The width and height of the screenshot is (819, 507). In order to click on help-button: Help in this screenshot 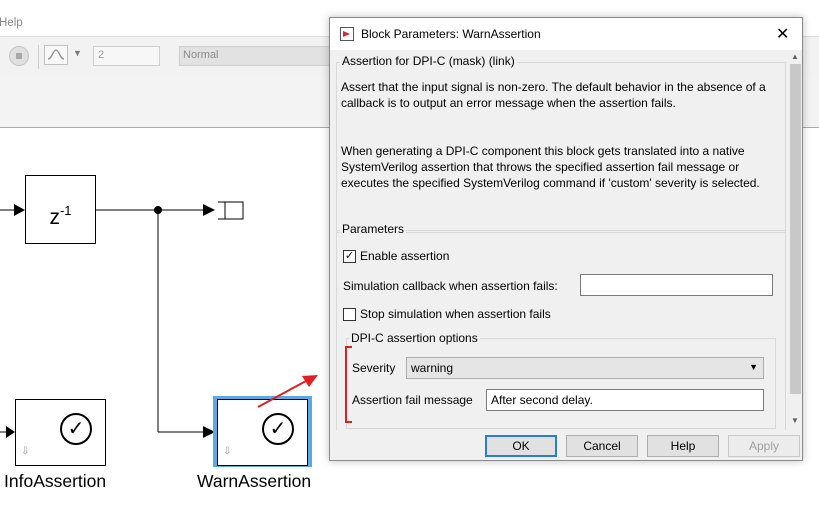, I will do `click(683, 446)`.